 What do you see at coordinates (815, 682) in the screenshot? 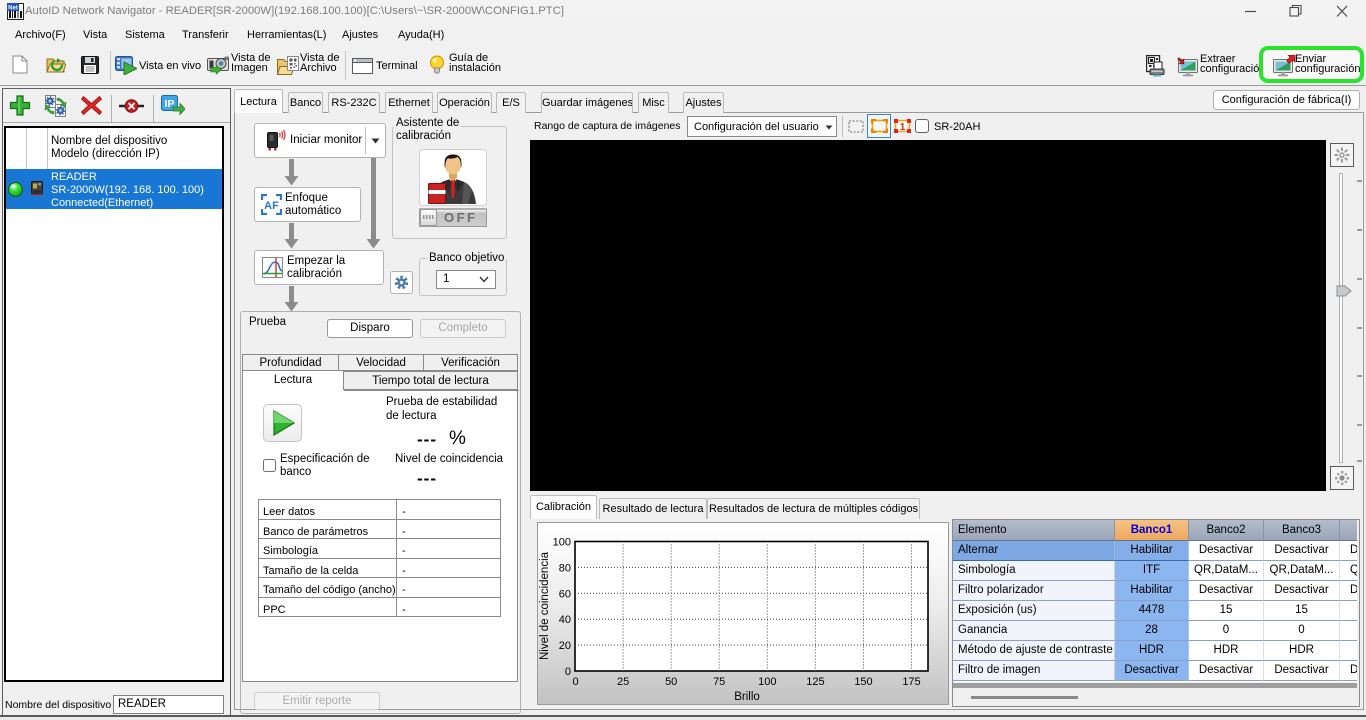
I see `svg-text: 125` at bounding box center [815, 682].